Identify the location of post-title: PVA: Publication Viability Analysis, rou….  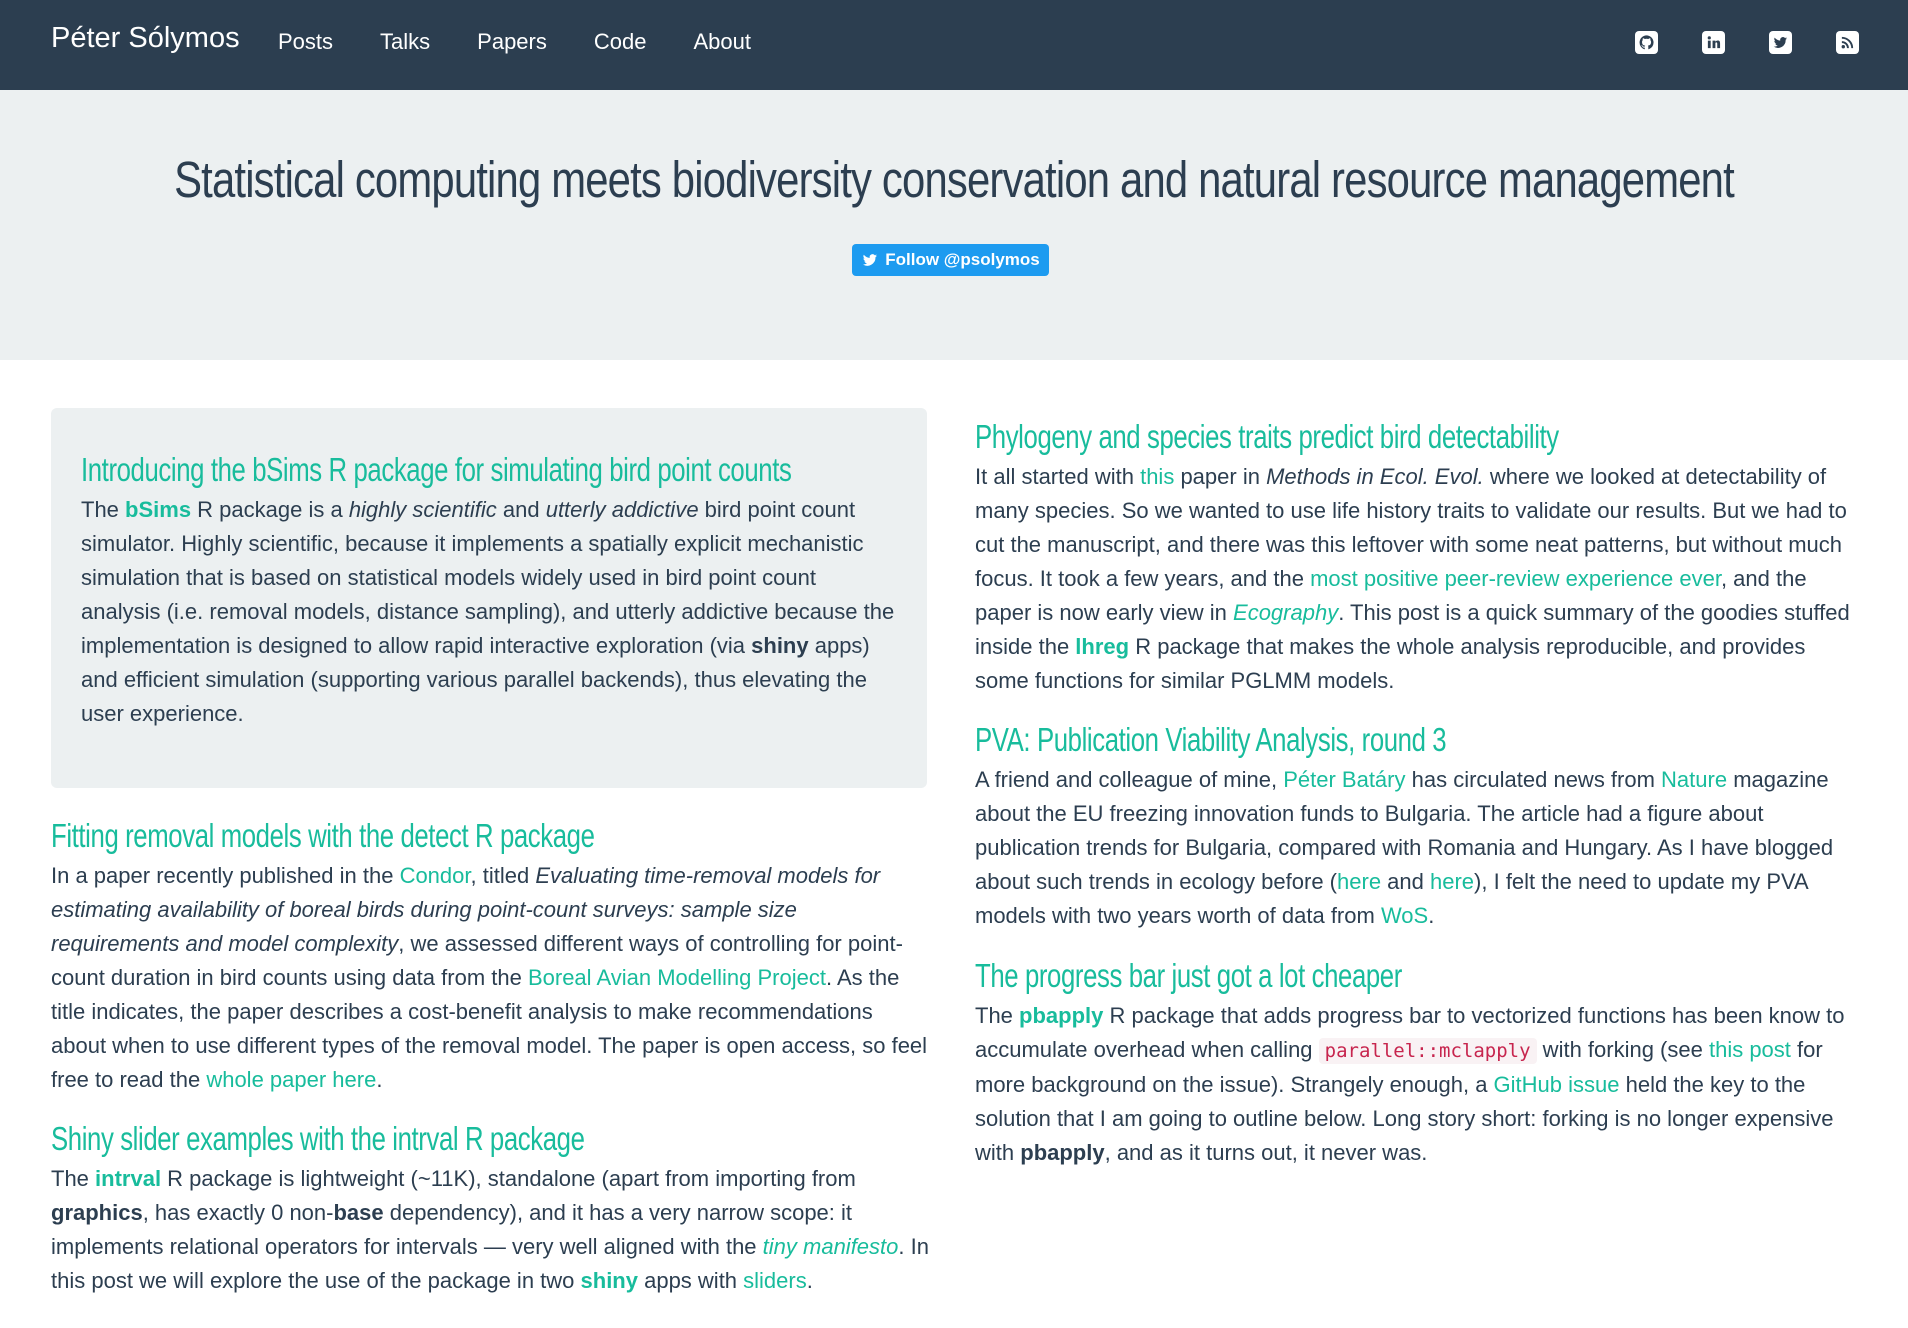
(1318, 740).